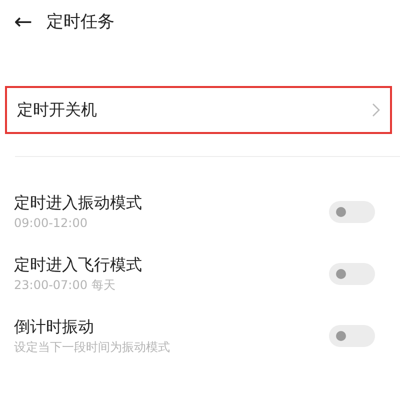 Image resolution: width=400 pixels, height=400 pixels. I want to click on task-subtitle: 09:00-12:00, so click(51, 224).